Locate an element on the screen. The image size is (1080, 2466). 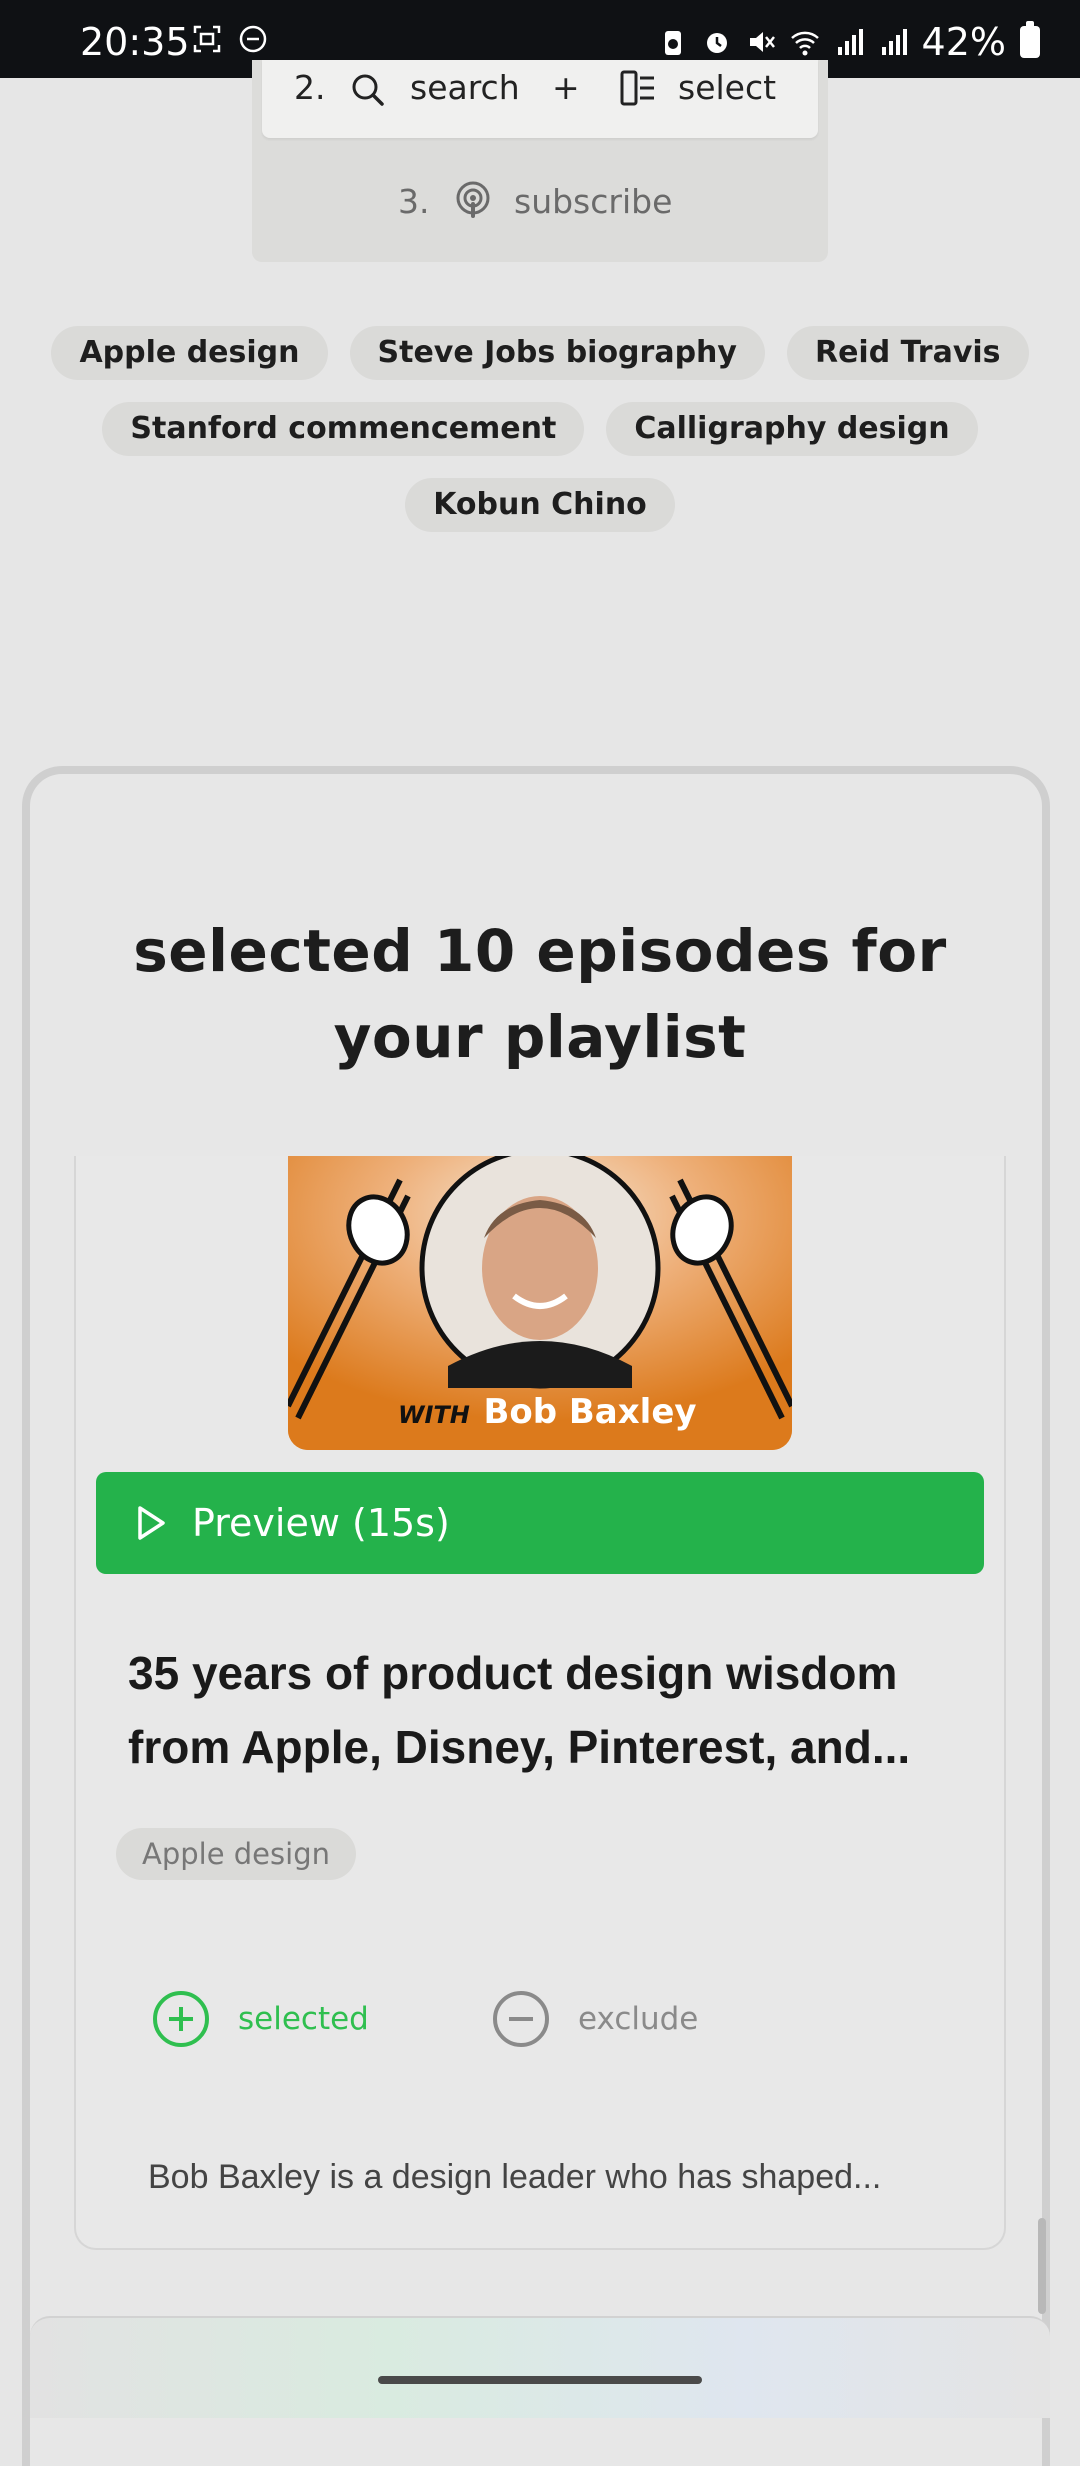
step-select-label: select is located at coordinates (727, 87).